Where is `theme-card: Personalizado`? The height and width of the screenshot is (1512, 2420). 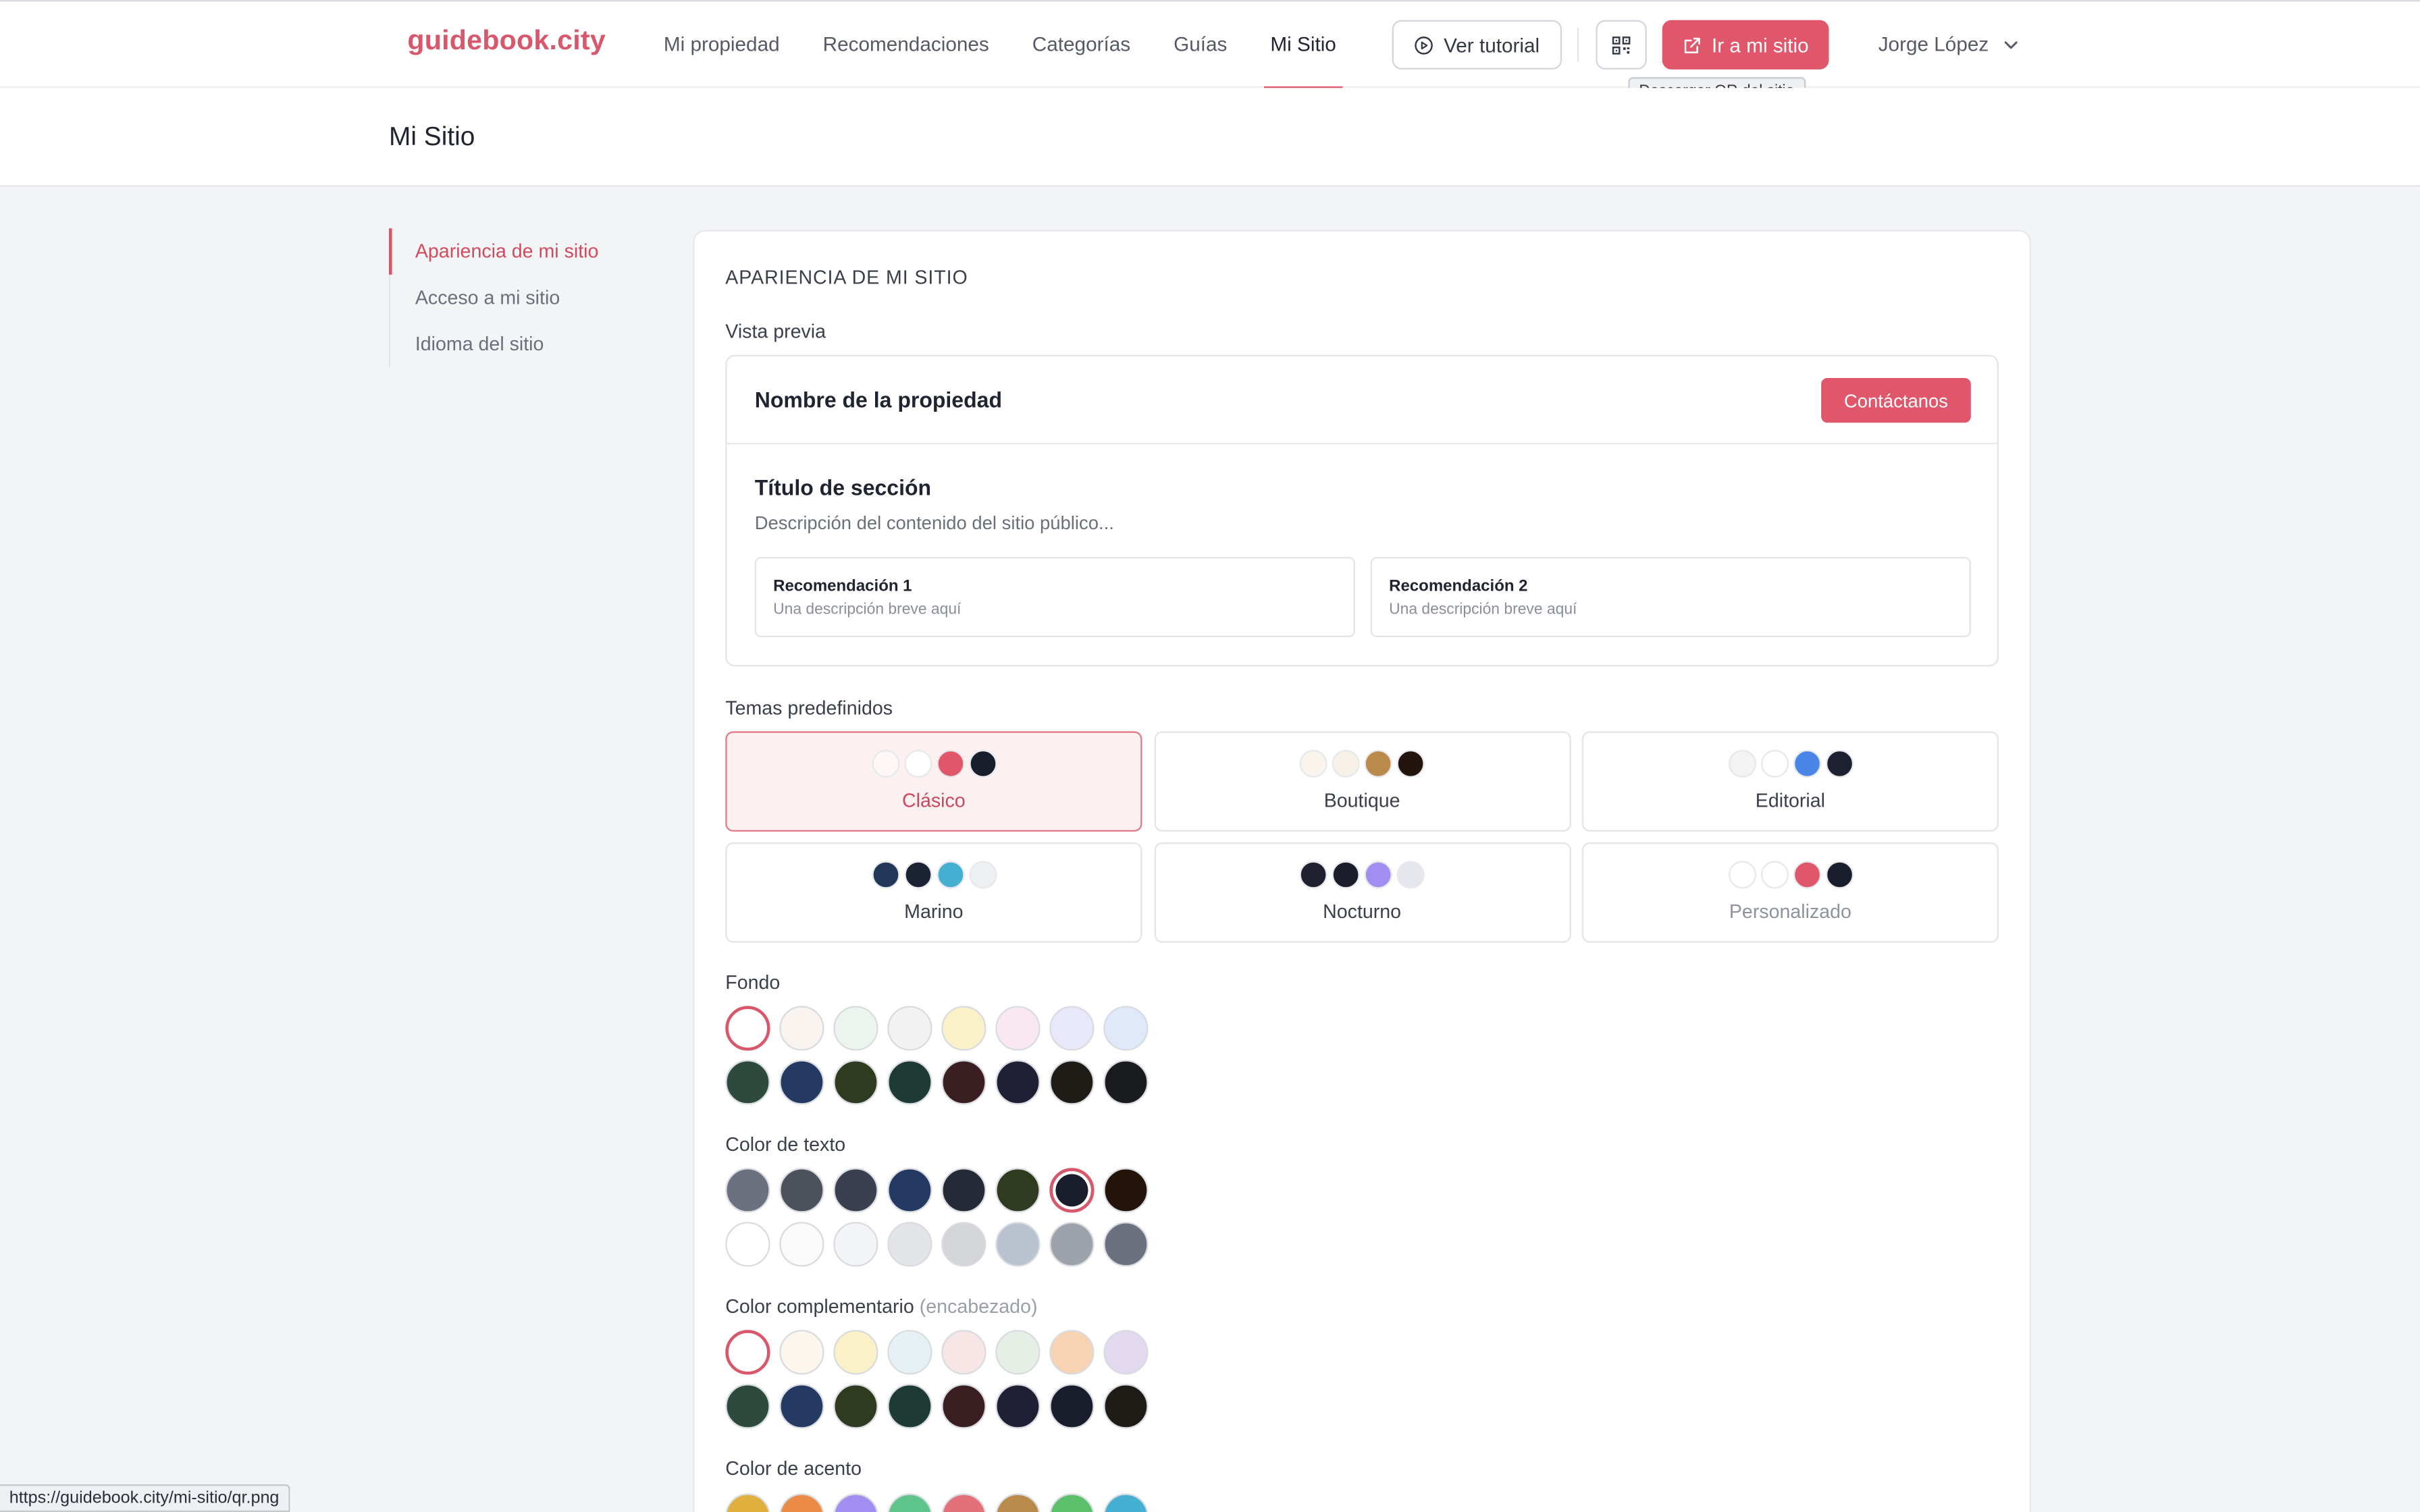
theme-card: Personalizado is located at coordinates (1790, 892).